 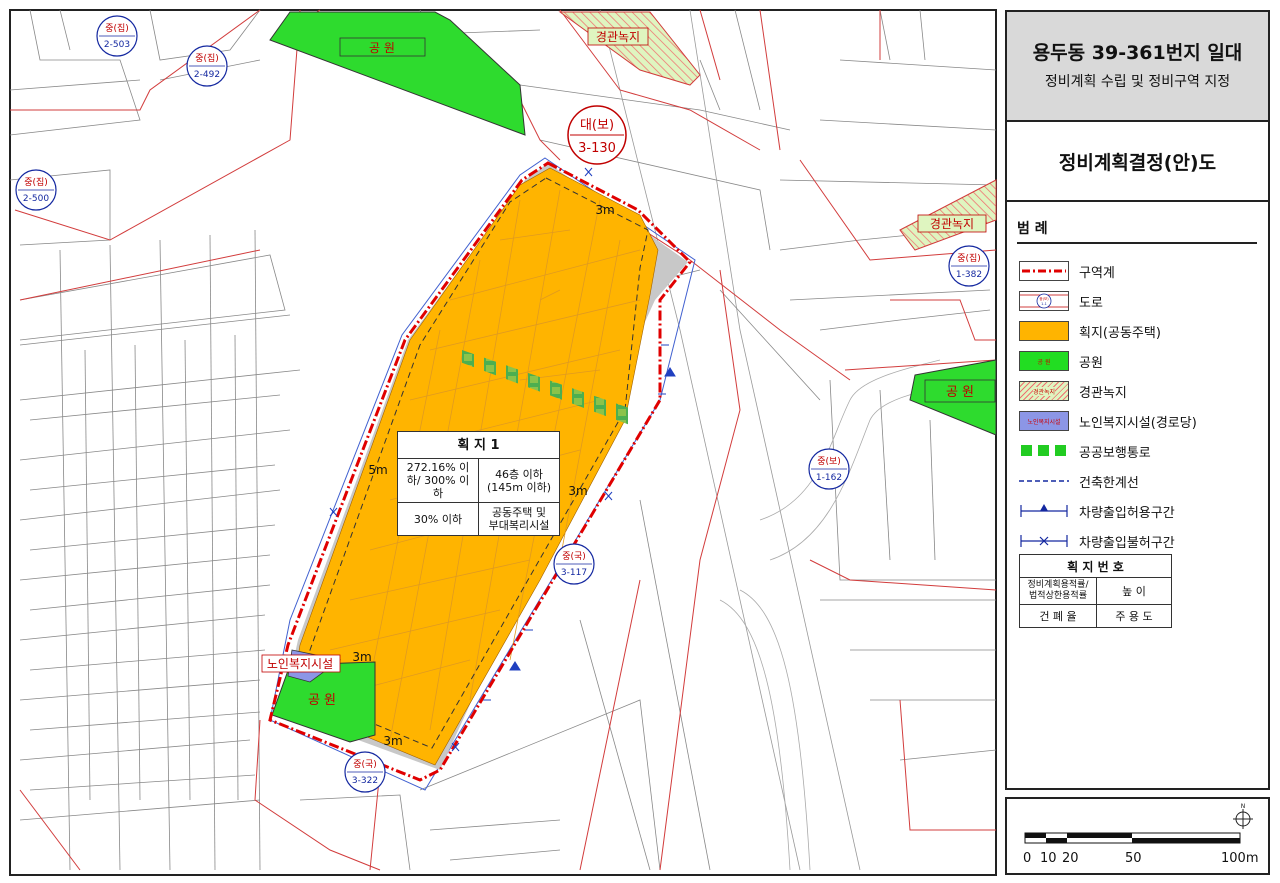 What do you see at coordinates (117, 45) in the screenshot?
I see `svg-text: 2-503` at bounding box center [117, 45].